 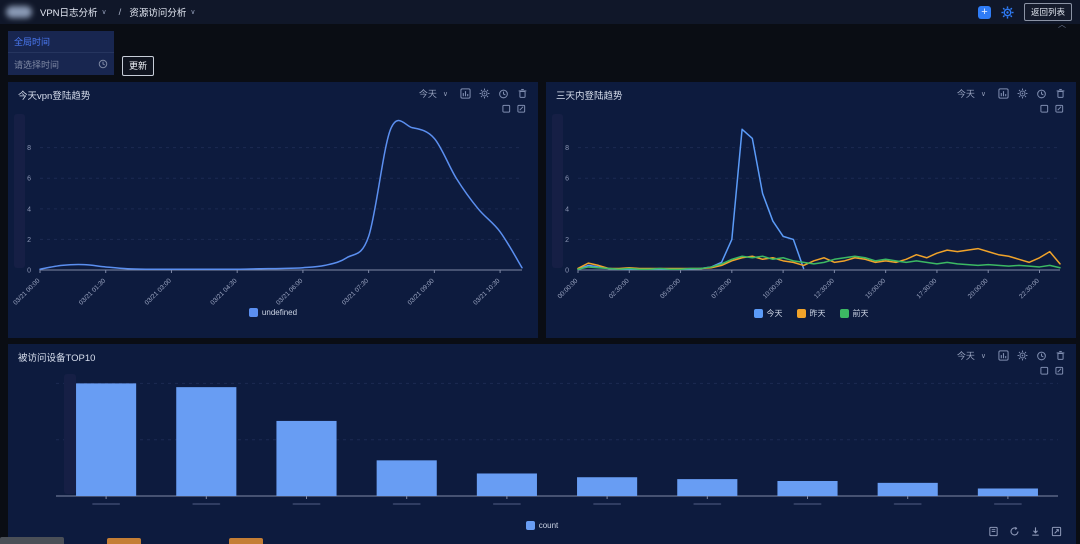 What do you see at coordinates (540, 12) in the screenshot?
I see `top-navigation-bar: VPN日志分析 ∨ / 资源访问分析 ∨ + 返回列表` at bounding box center [540, 12].